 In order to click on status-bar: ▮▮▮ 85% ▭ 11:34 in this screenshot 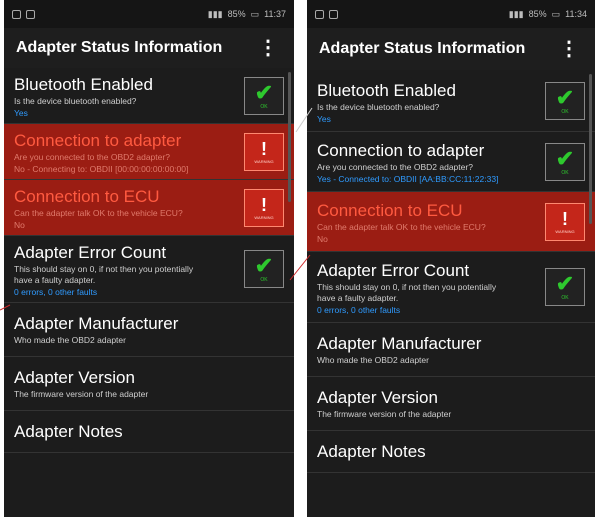, I will do `click(451, 14)`.